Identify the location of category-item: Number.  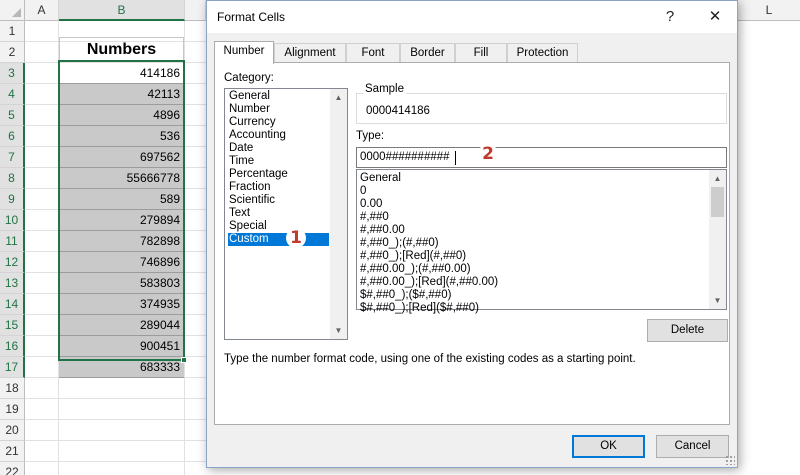
(278, 109).